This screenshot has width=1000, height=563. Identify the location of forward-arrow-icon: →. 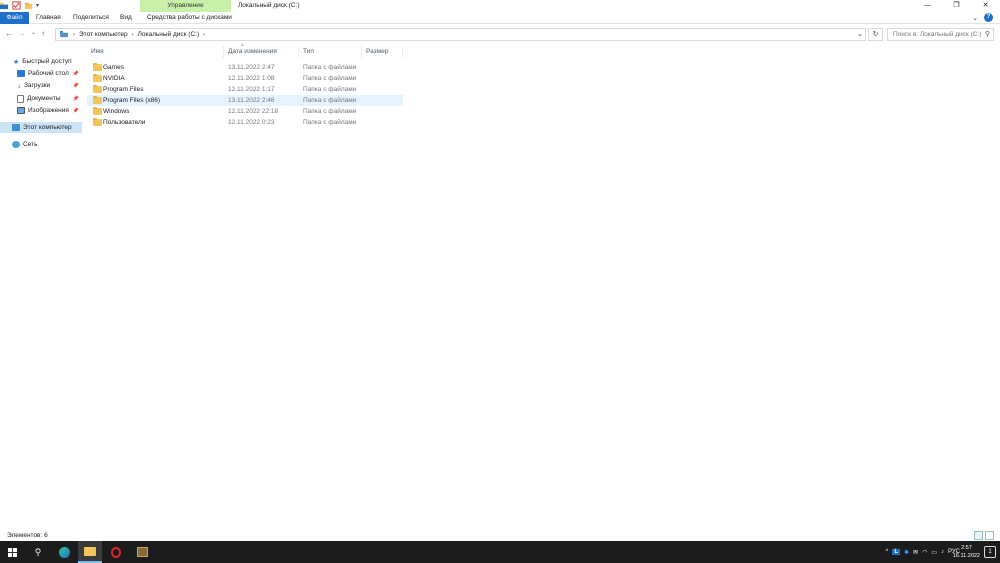
(22, 33).